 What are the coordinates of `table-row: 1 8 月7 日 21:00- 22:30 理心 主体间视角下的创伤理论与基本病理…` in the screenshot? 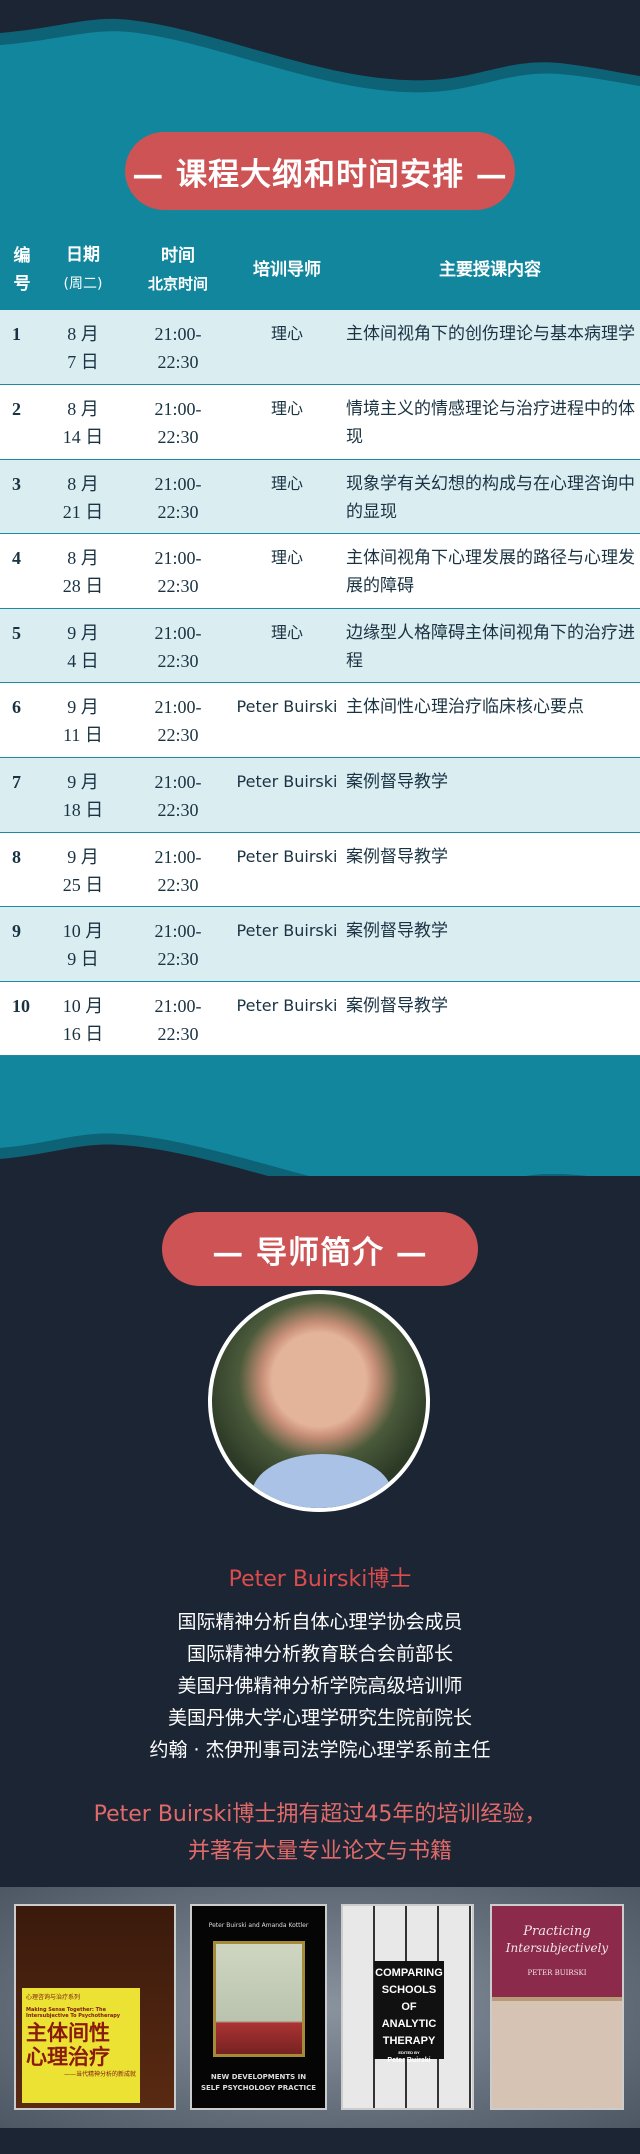 It's located at (320, 348).